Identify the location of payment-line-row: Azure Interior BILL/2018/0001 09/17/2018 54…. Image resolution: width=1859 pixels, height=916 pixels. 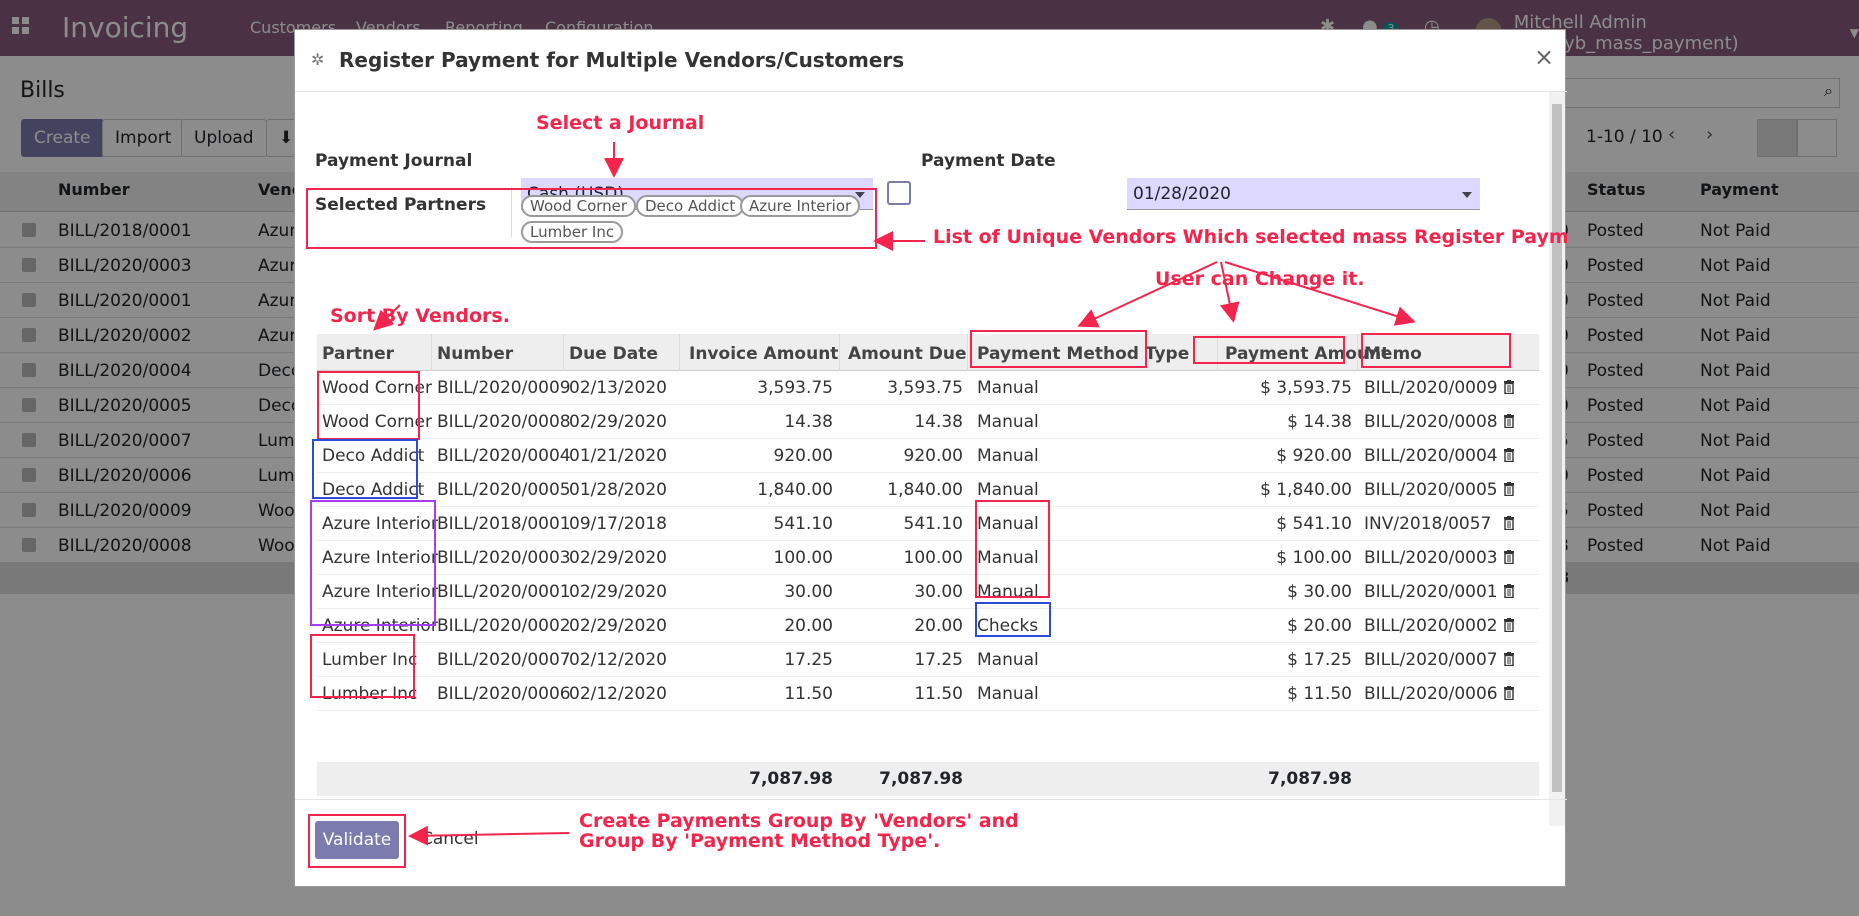
(928, 524).